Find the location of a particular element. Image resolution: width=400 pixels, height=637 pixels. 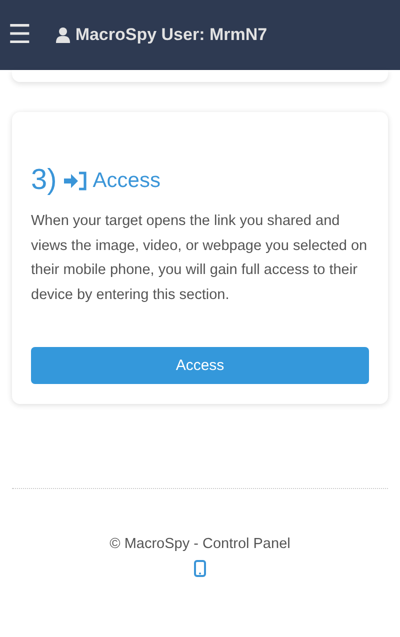

menu-button: ☰ is located at coordinates (20, 35).